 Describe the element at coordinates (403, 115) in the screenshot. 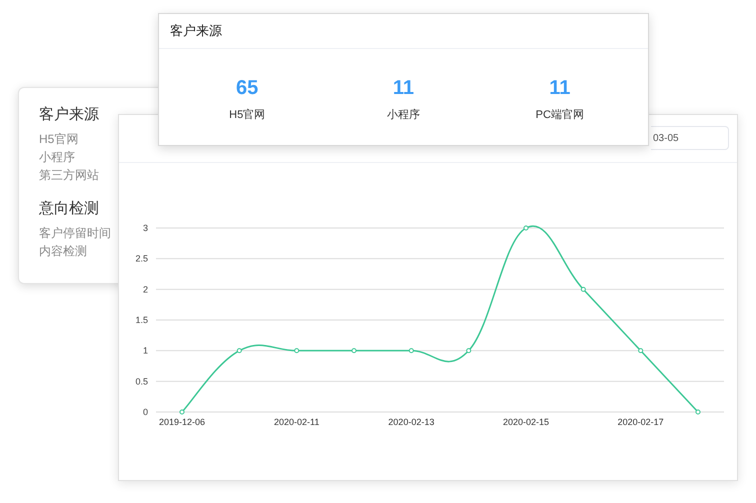

I see `stat-label: 小程序` at that location.